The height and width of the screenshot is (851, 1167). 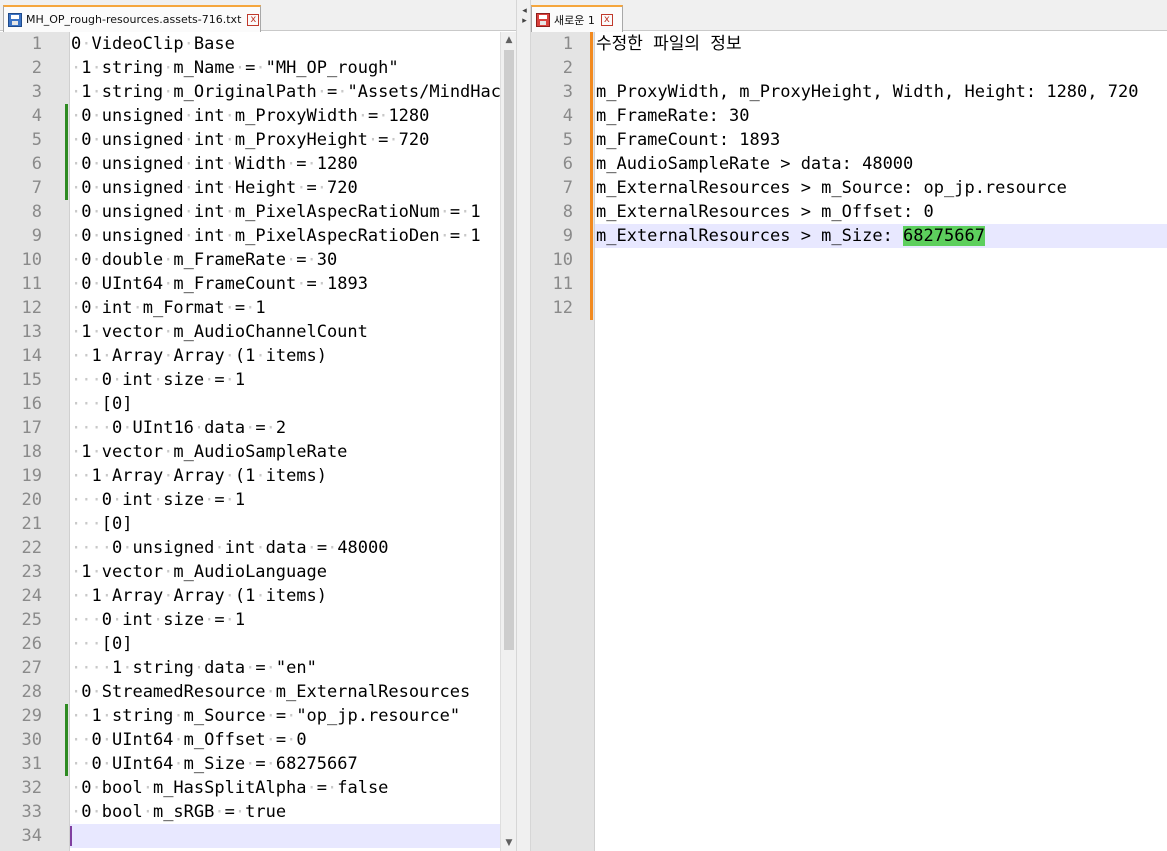 I want to click on line-number-text: 11, so click(x=31, y=284).